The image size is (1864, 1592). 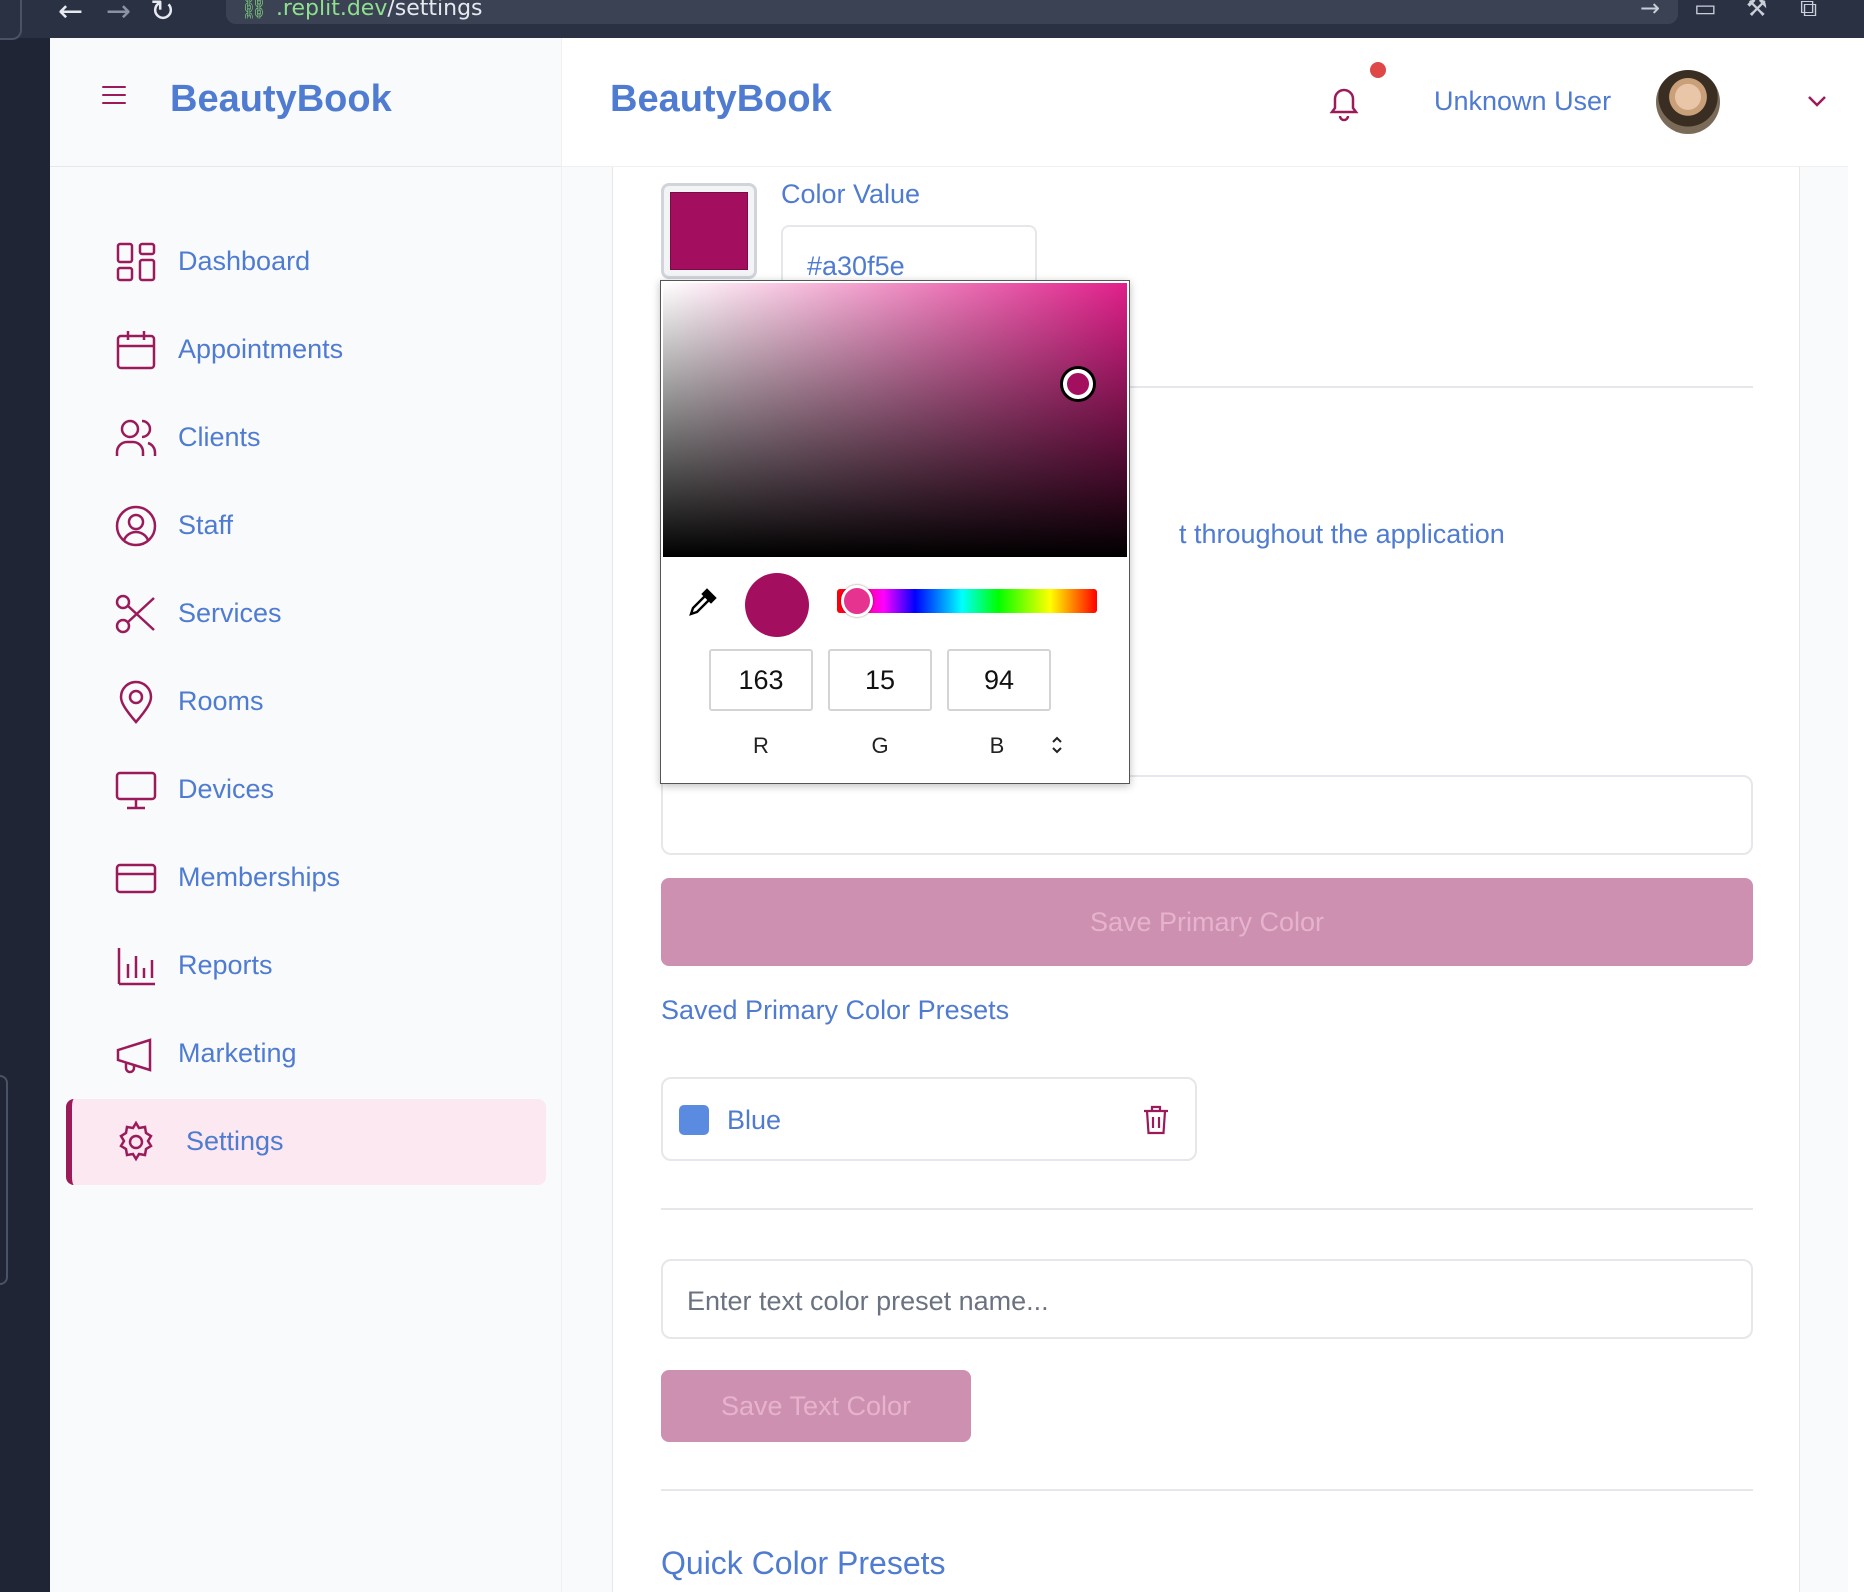 I want to click on saturation-area, so click(x=895, y=420).